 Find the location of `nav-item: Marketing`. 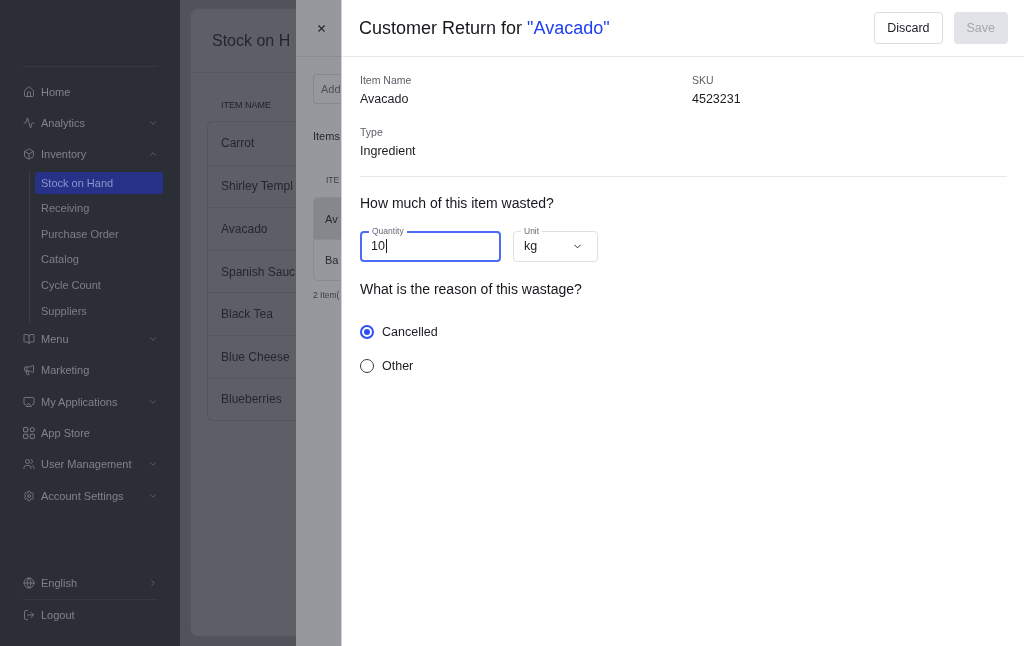

nav-item: Marketing is located at coordinates (90, 370).